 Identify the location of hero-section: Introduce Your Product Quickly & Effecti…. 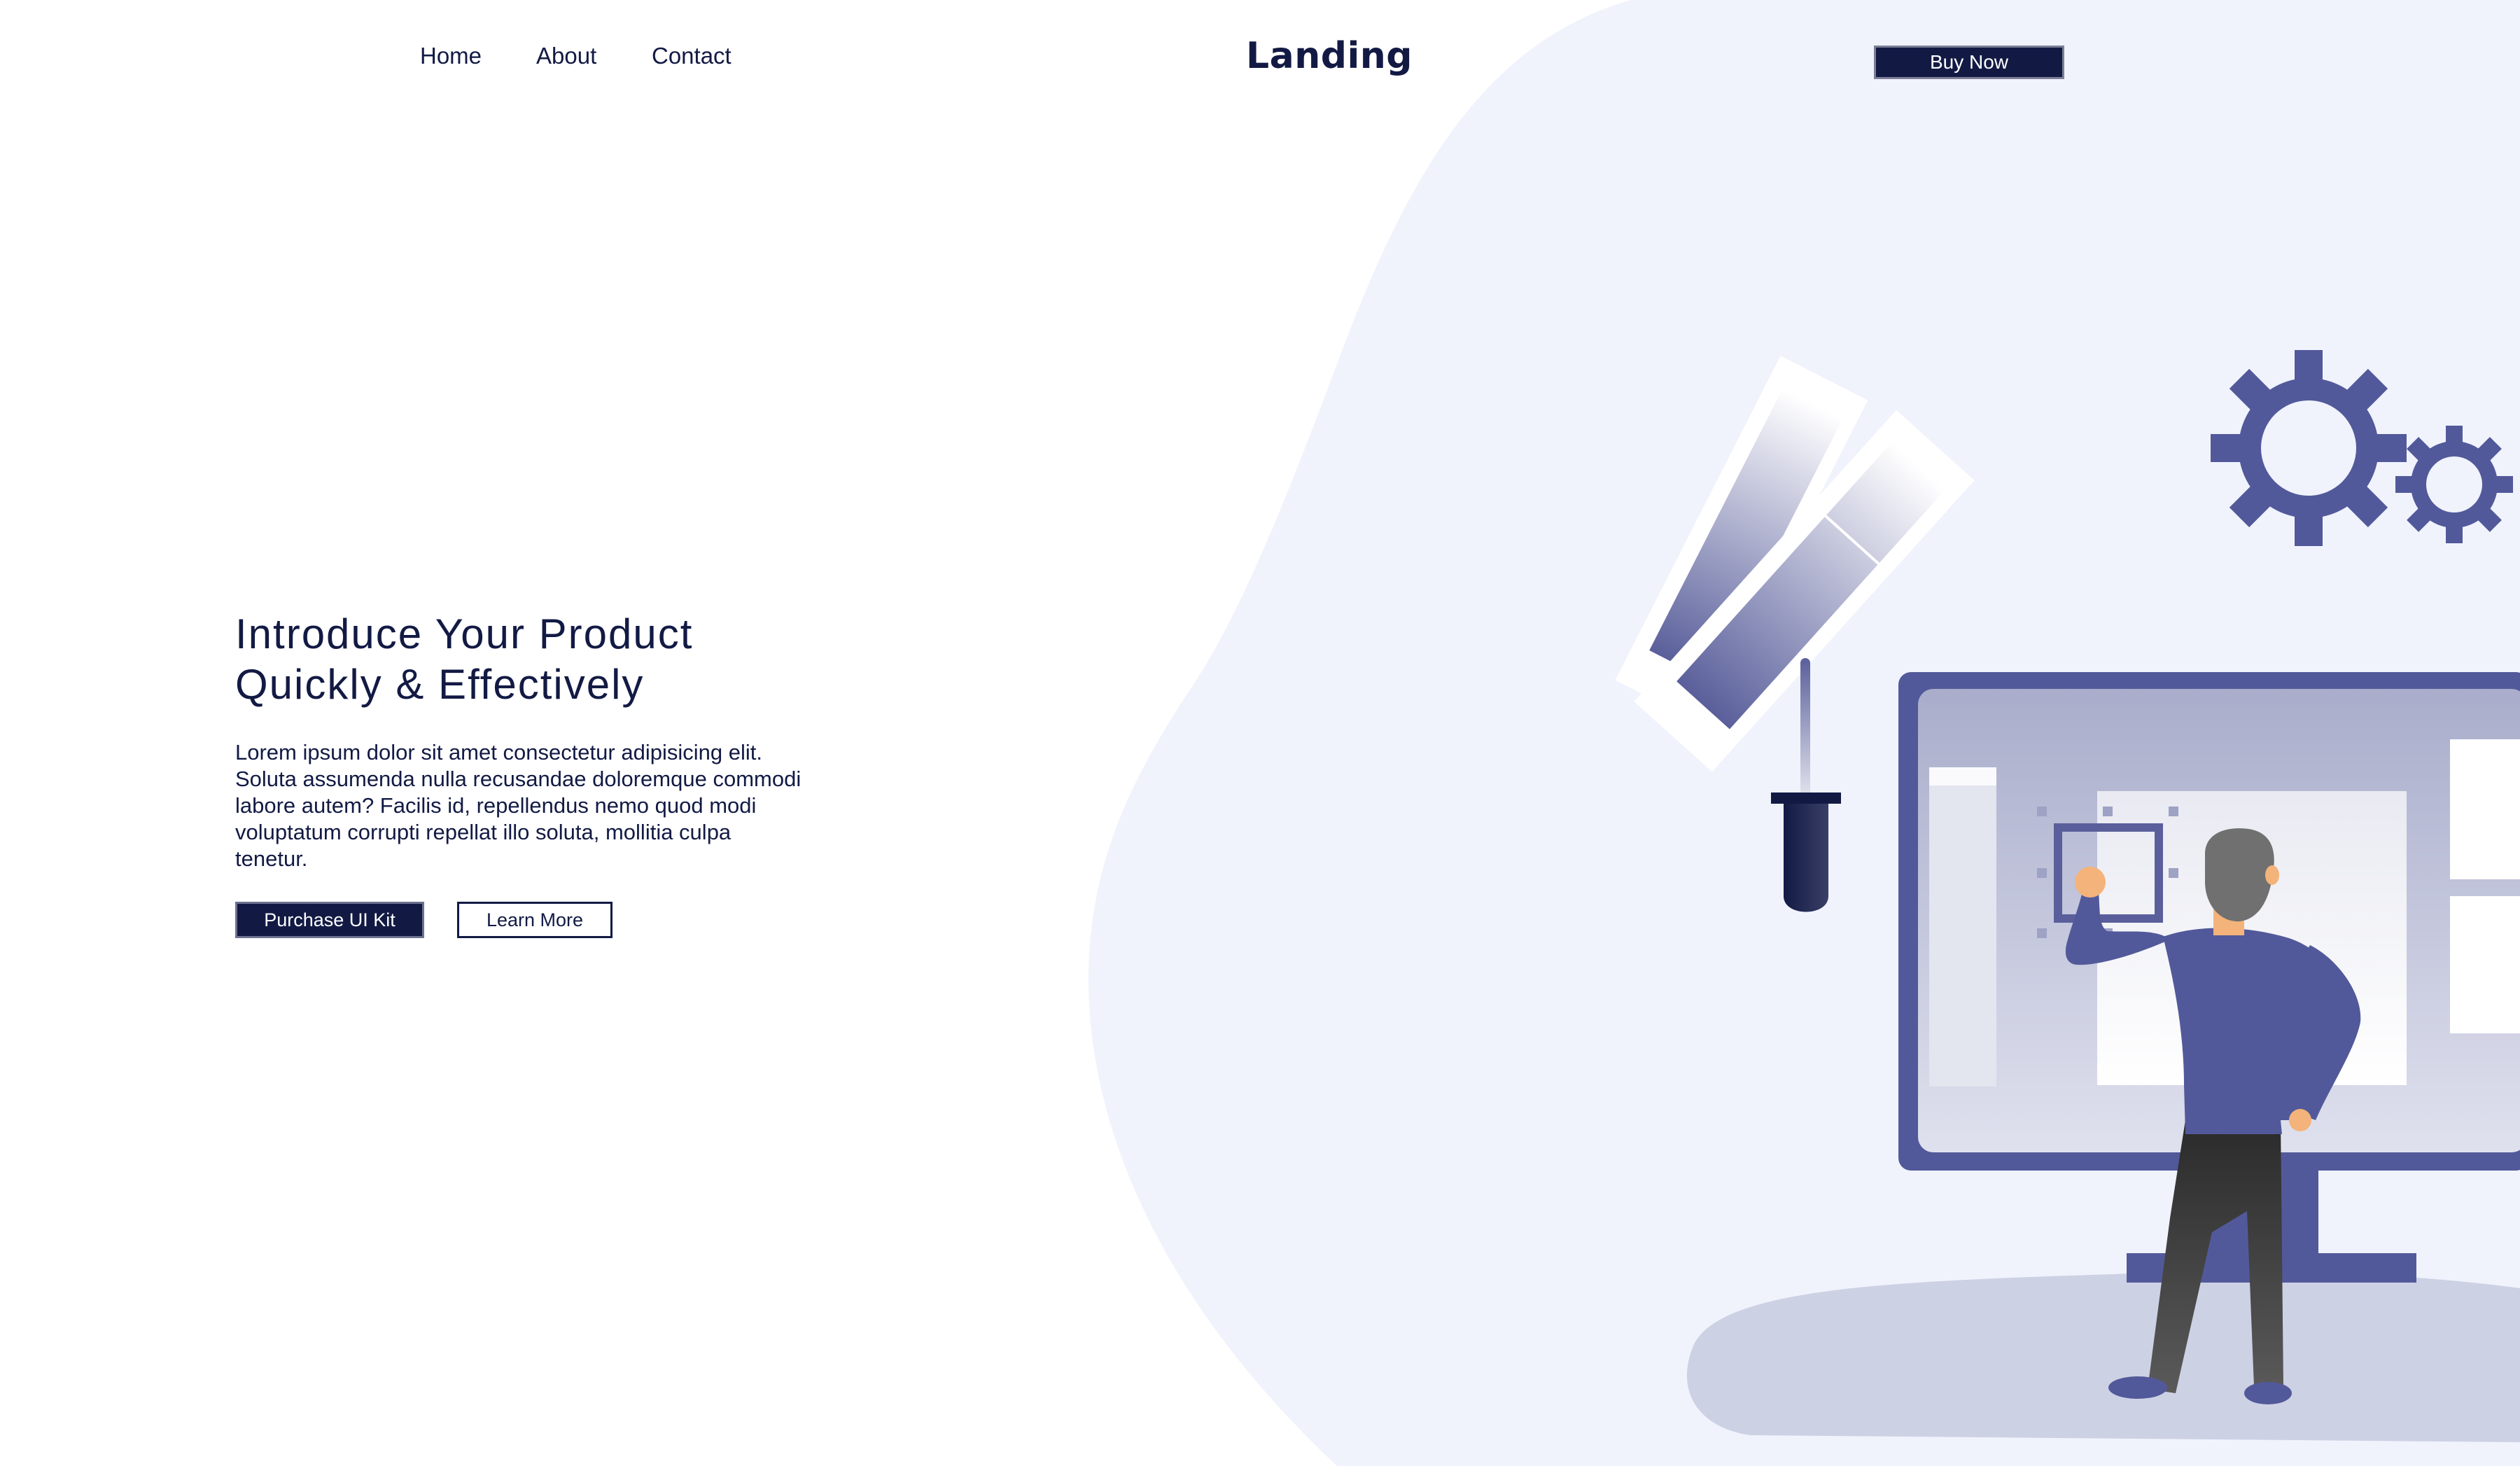
(550, 773).